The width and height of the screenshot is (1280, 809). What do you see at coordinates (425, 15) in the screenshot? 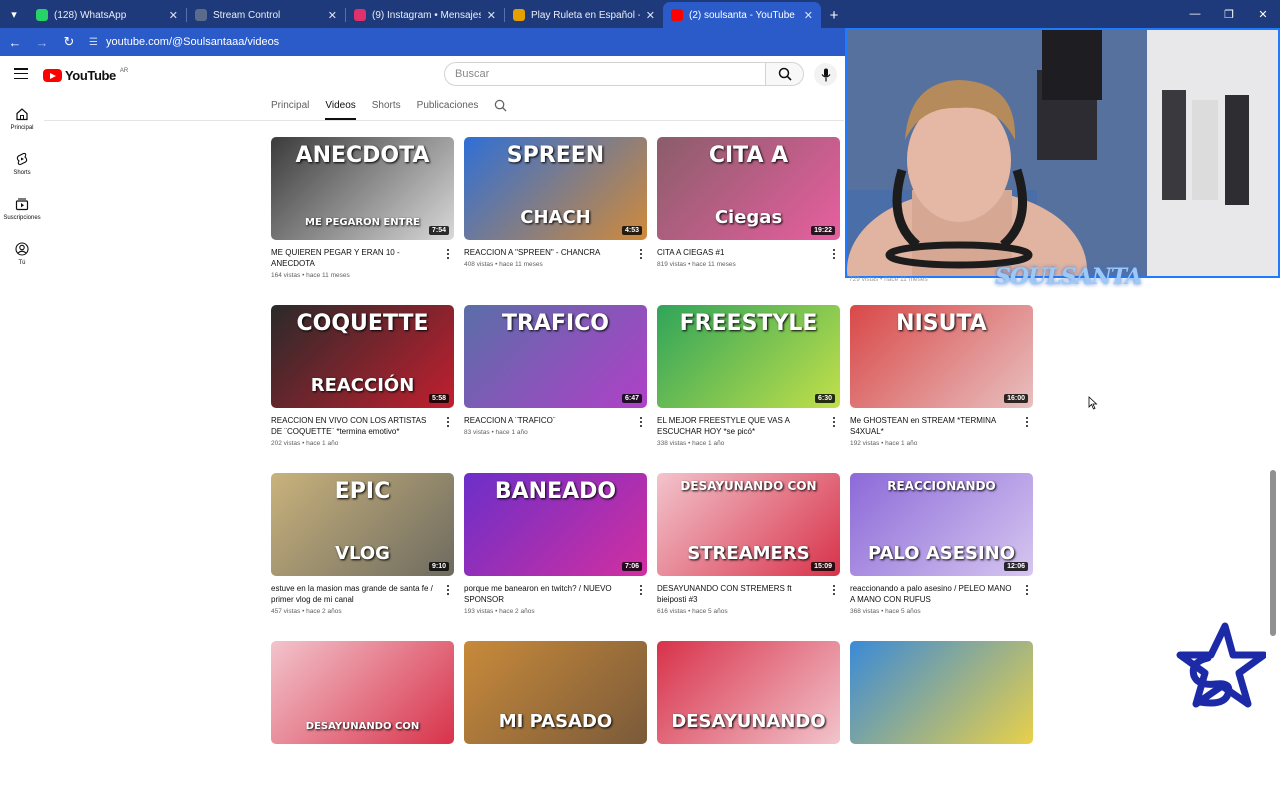
I see `browser-tab: (9) Instagram • Mensajes ✕` at bounding box center [425, 15].